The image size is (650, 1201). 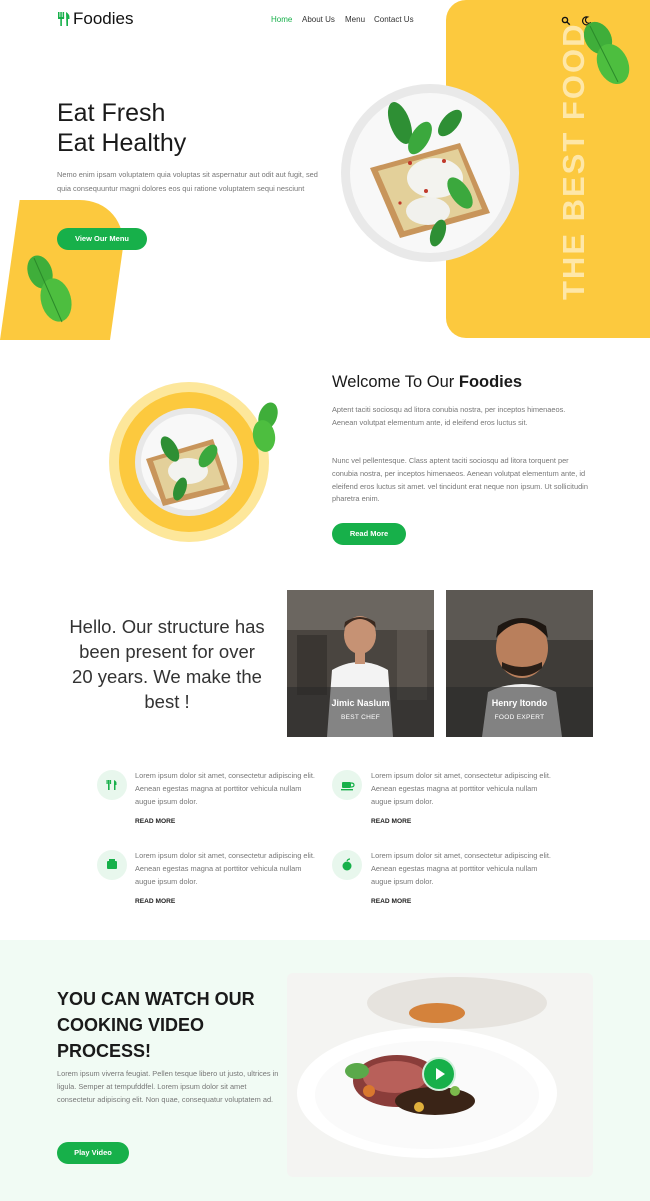 I want to click on nav-contact-us: Contact Us, so click(x=394, y=19).